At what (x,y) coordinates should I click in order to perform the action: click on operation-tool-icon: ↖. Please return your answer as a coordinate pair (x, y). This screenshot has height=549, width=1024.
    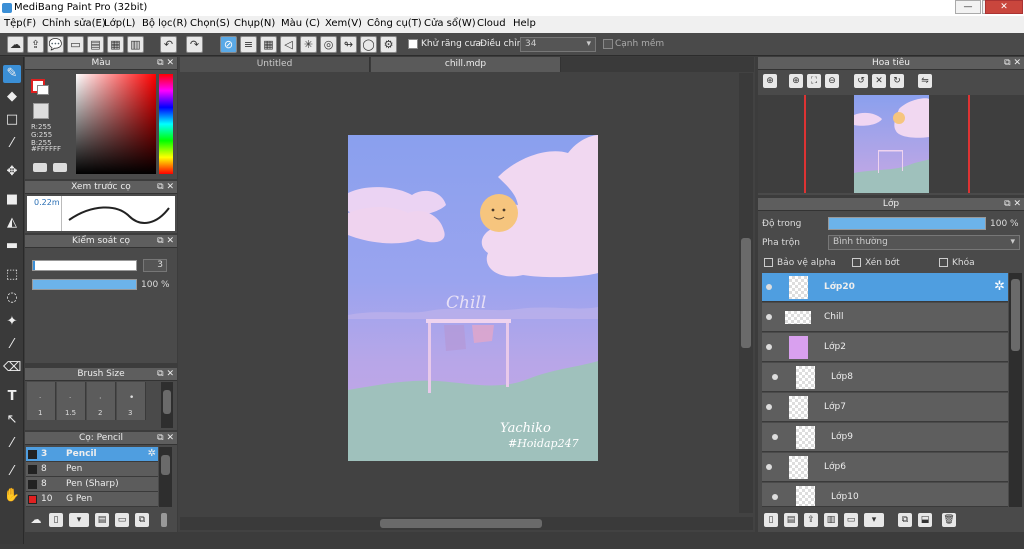
    Looking at the image, I should click on (12, 420).